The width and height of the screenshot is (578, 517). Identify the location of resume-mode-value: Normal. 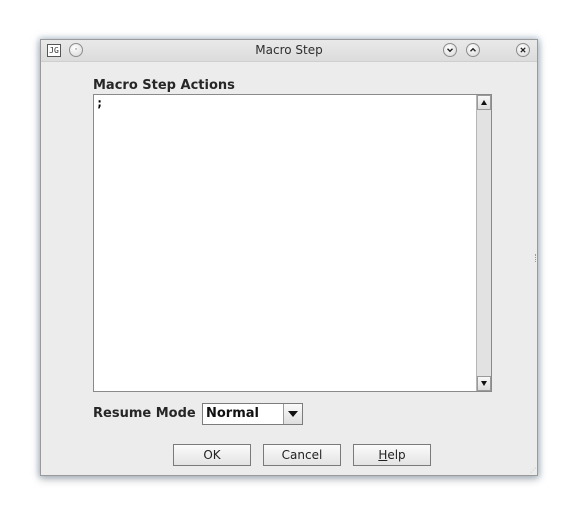
(232, 413).